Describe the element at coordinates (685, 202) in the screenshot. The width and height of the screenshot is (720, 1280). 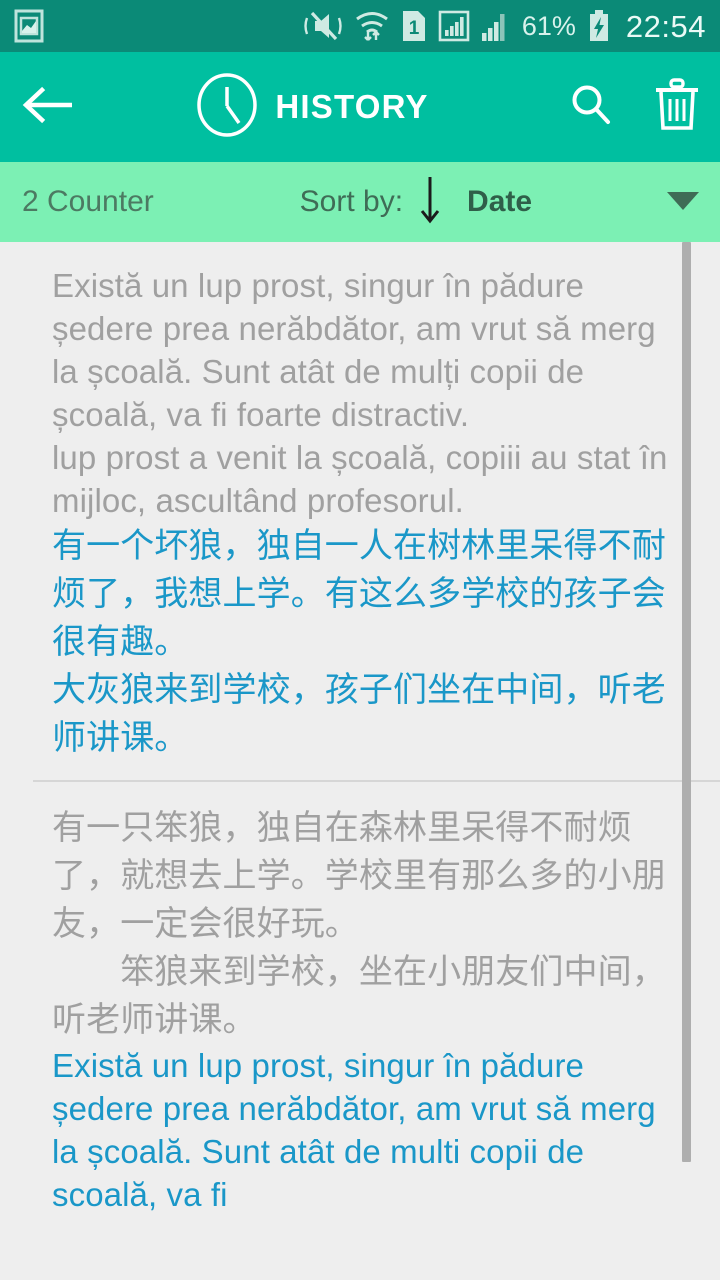
I see `caret-down-icon` at that location.